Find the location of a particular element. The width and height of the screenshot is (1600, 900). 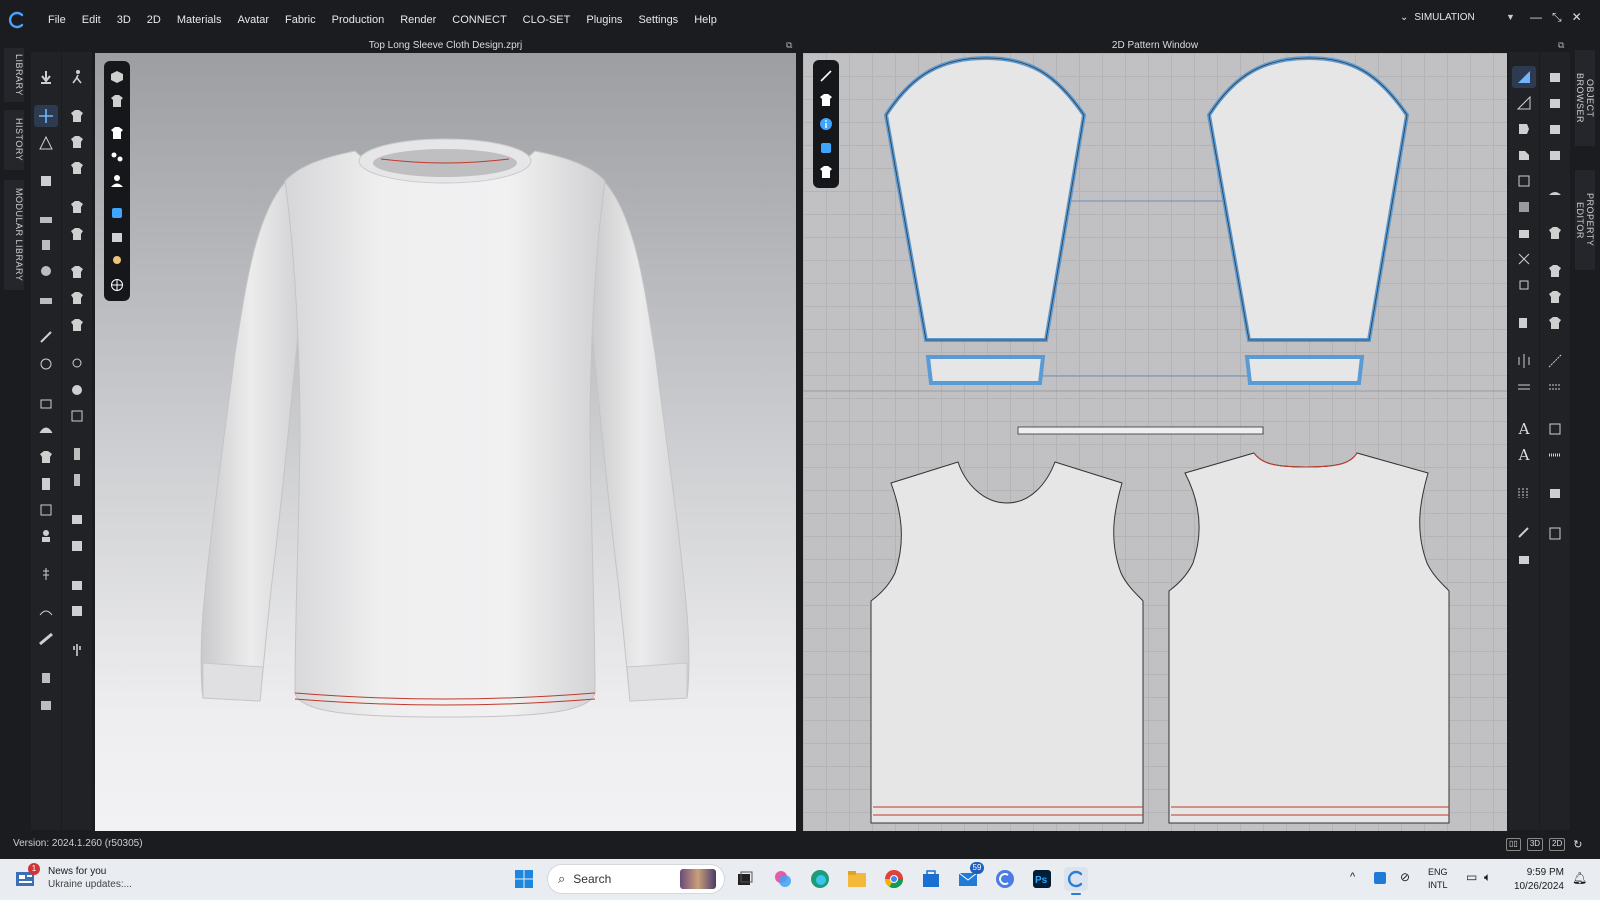

avatar-pose-icon is located at coordinates (46, 429).